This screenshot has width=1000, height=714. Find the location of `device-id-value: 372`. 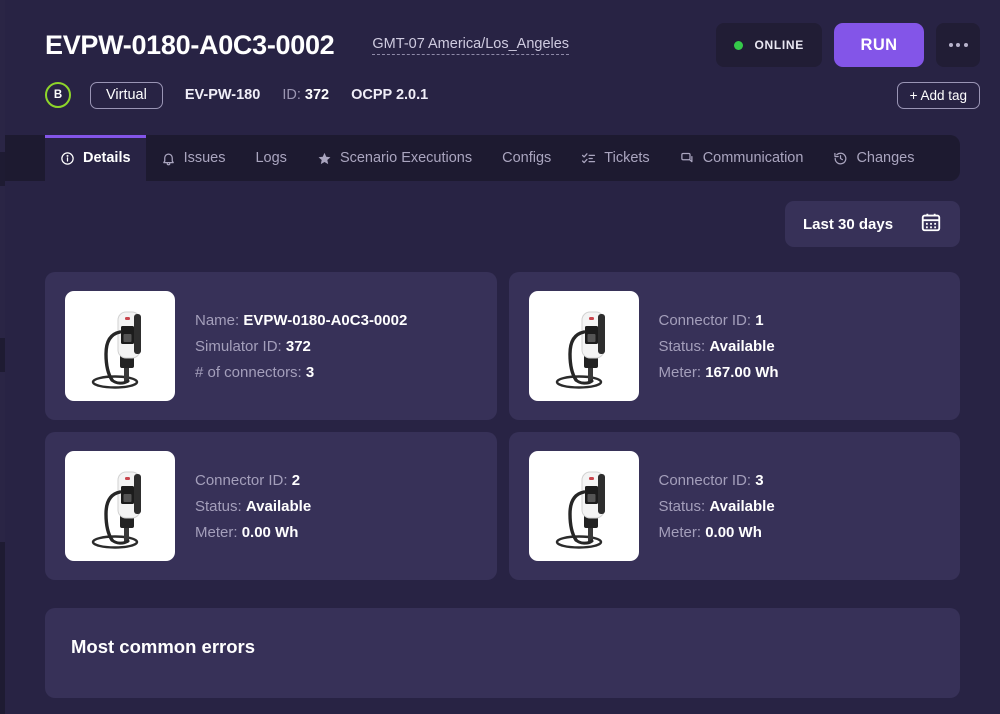

device-id-value: 372 is located at coordinates (317, 95).